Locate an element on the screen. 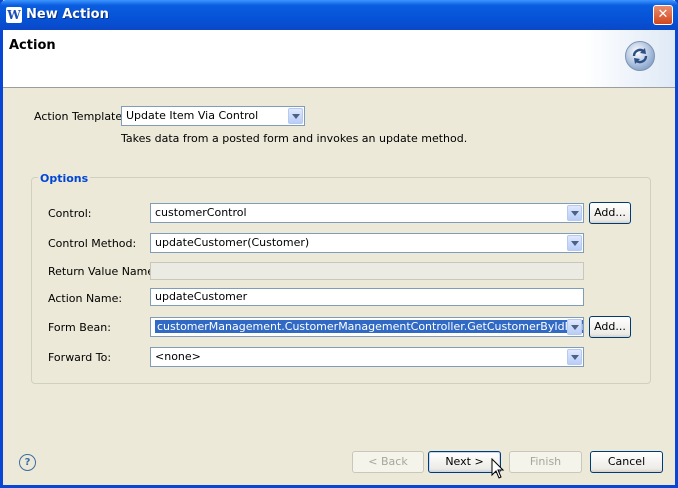 This screenshot has width=678, height=488. mouse-cursor-icon is located at coordinates (498, 468).